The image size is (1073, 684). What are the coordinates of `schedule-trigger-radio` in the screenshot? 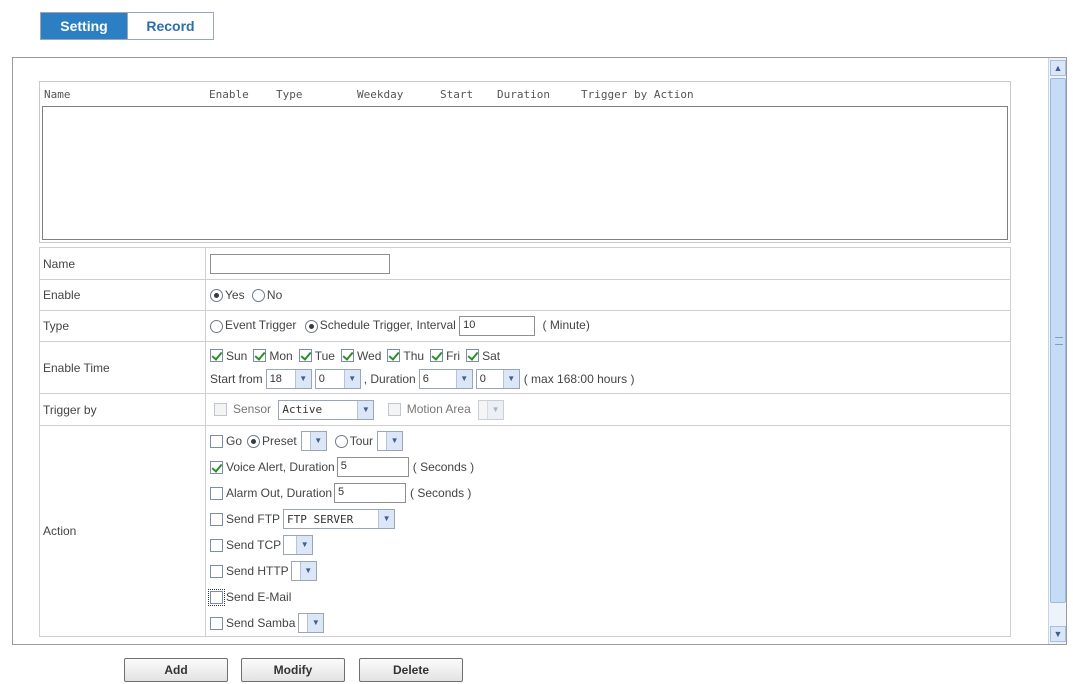 It's located at (311, 326).